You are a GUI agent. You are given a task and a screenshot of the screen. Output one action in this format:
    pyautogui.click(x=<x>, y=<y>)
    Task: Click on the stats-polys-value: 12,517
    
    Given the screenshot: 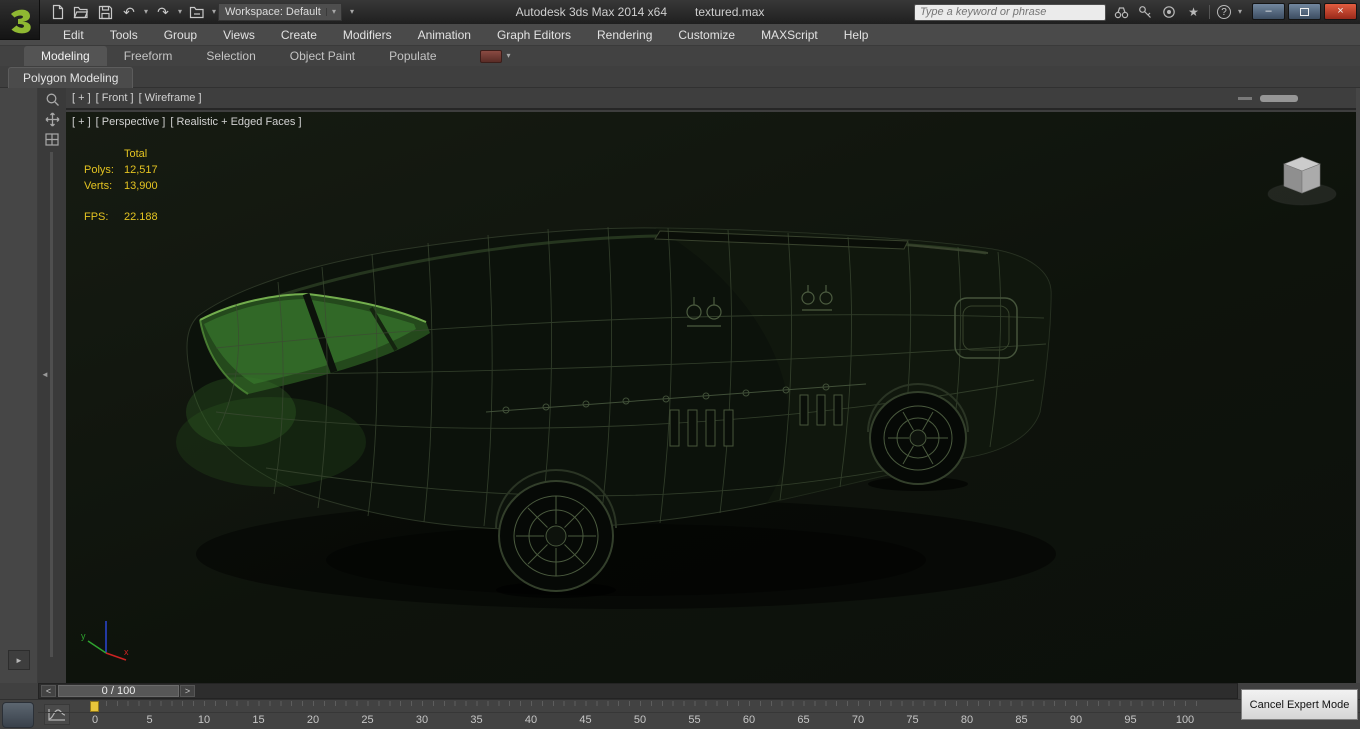 What is the action you would take?
    pyautogui.click(x=141, y=170)
    